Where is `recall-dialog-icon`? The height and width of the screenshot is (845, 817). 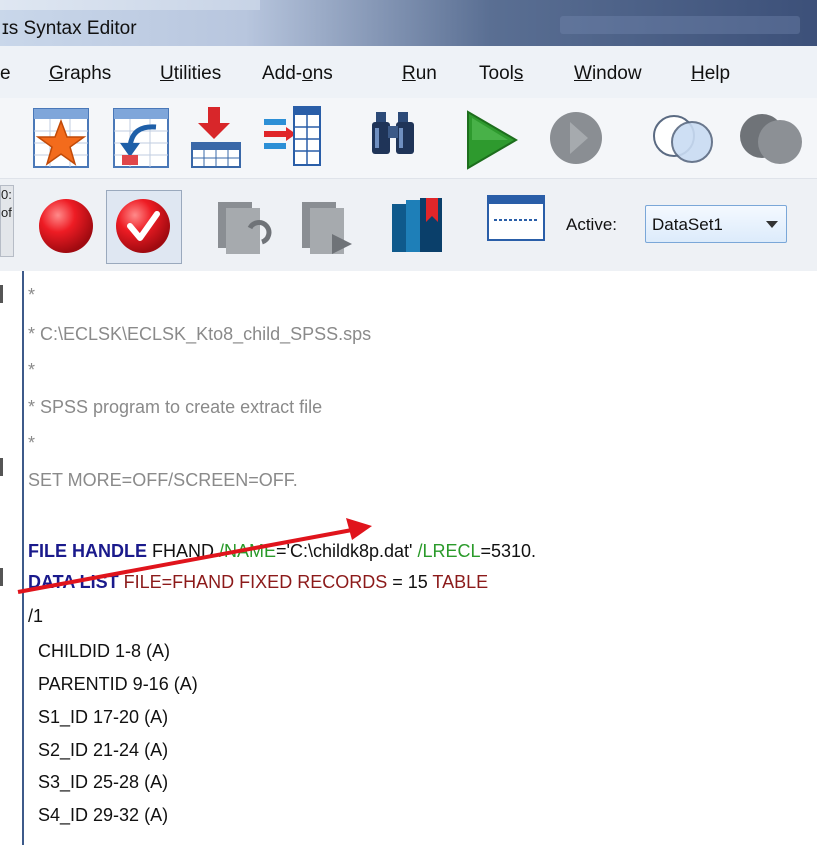 recall-dialog-icon is located at coordinates (141, 138).